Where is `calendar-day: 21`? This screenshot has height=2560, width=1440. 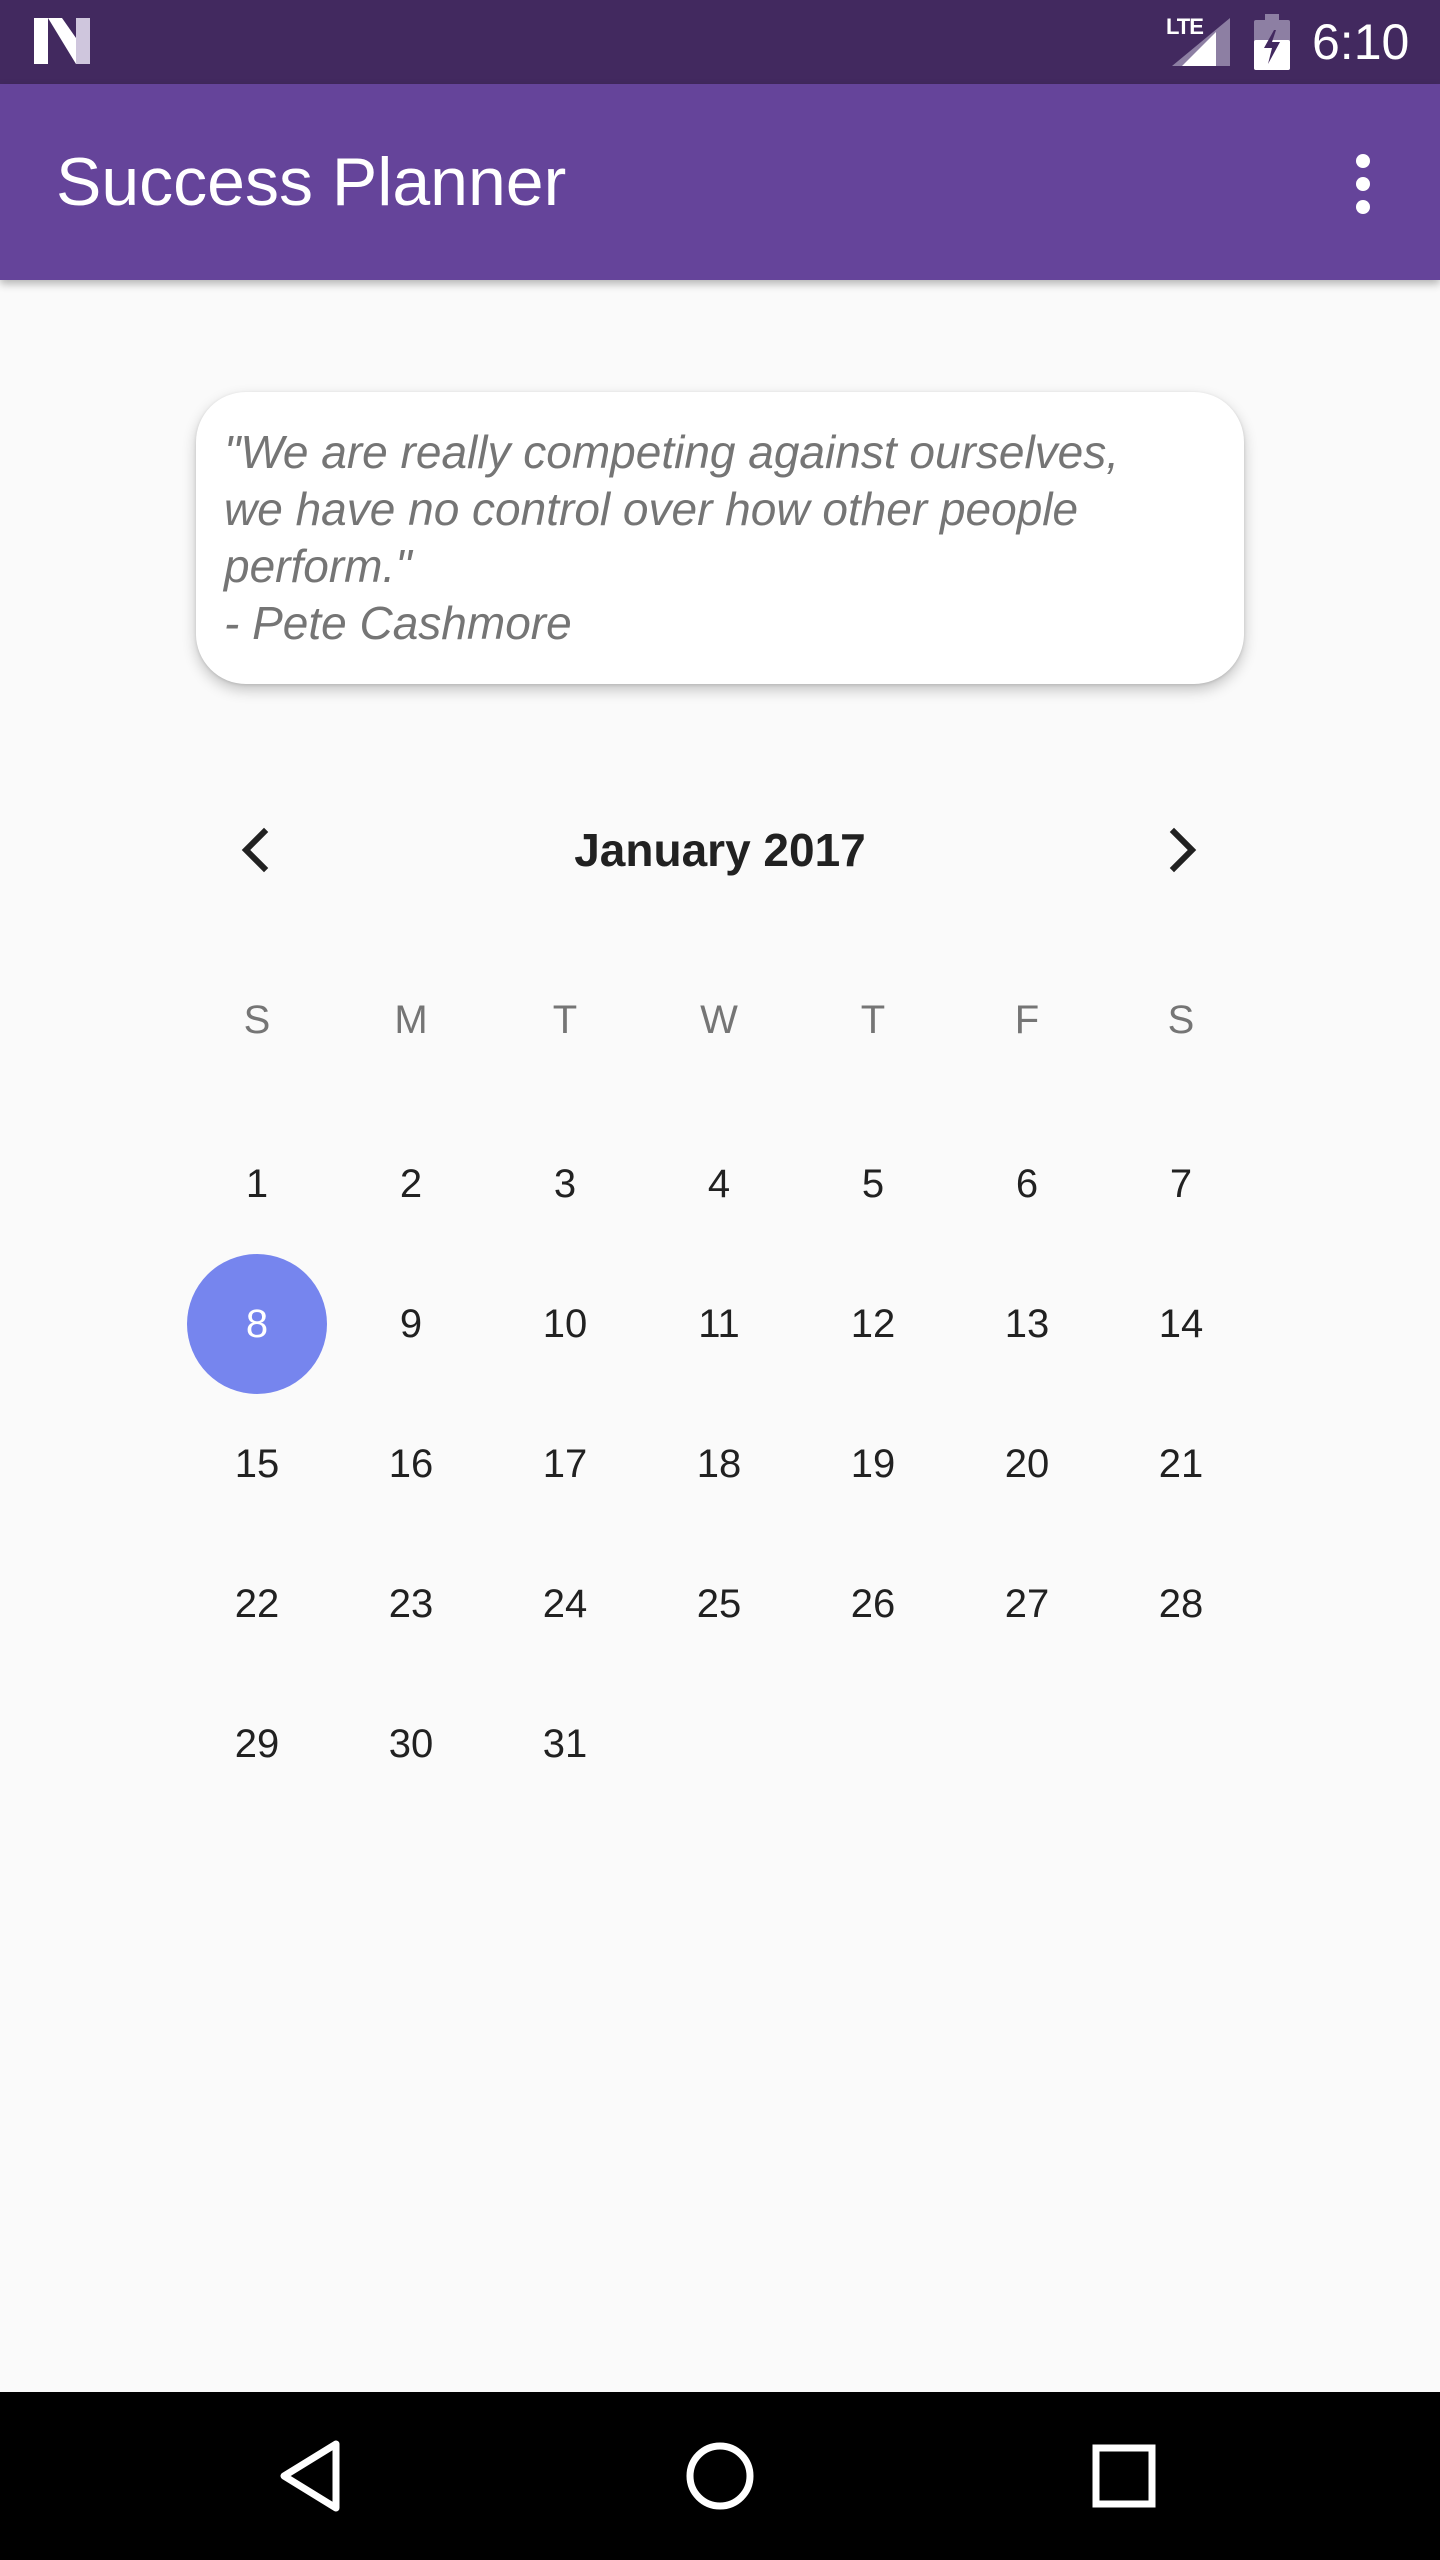 calendar-day: 21 is located at coordinates (1181, 1464).